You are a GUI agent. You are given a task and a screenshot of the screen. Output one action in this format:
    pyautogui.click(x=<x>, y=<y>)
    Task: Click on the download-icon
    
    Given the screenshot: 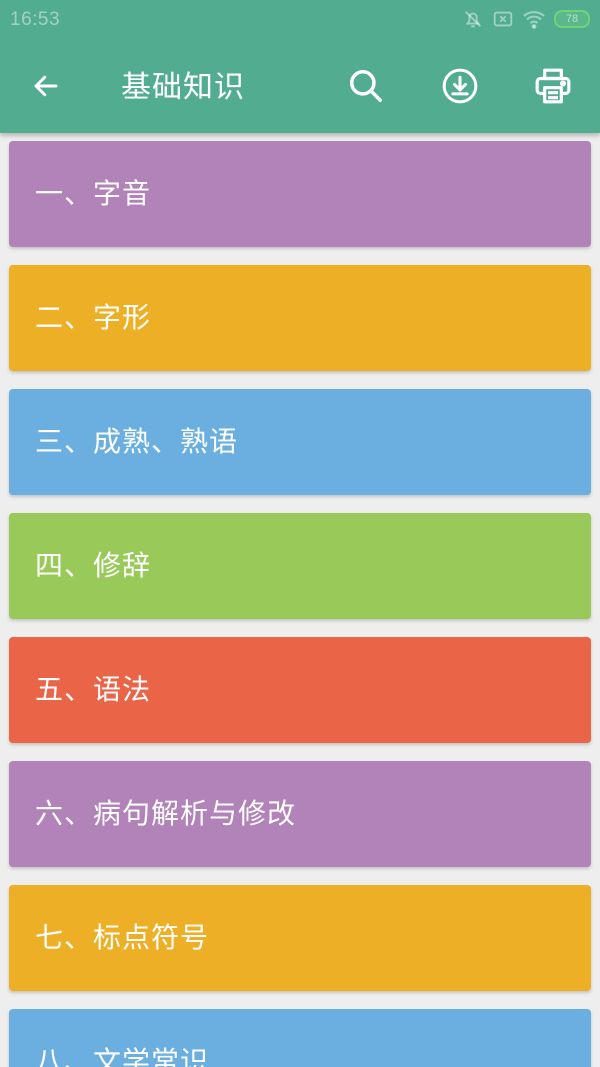 What is the action you would take?
    pyautogui.click(x=460, y=88)
    